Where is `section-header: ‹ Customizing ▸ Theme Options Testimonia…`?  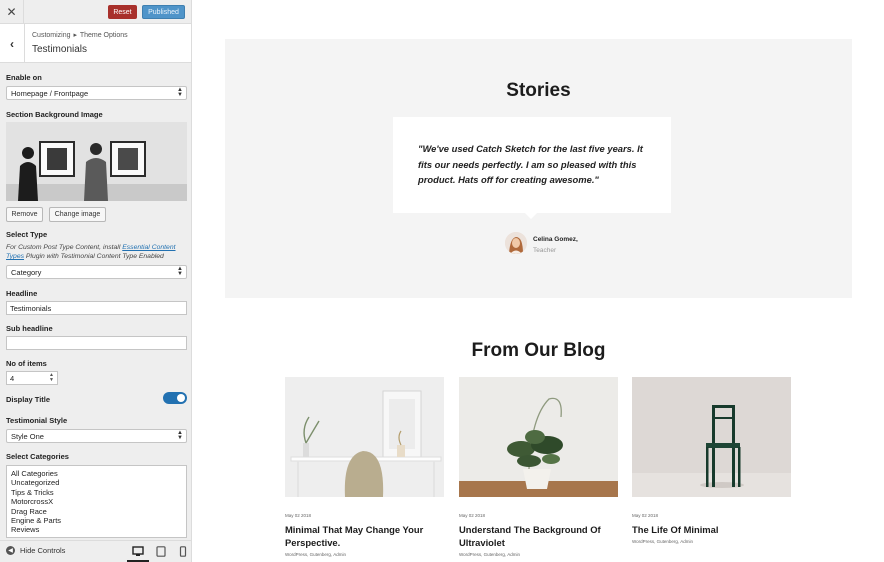
section-header: ‹ Customizing ▸ Theme Options Testimonia… is located at coordinates (95, 43).